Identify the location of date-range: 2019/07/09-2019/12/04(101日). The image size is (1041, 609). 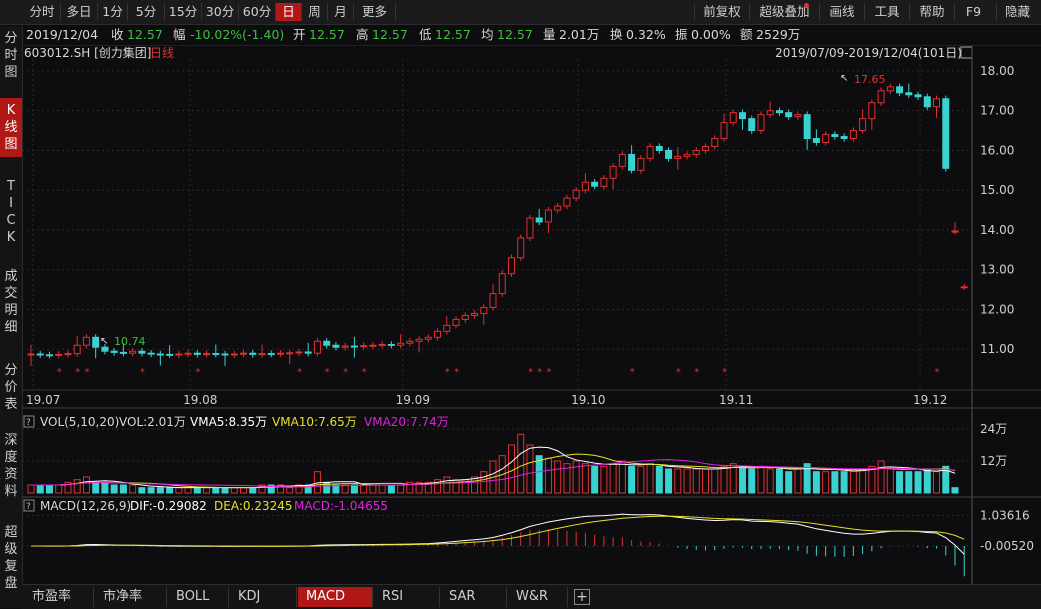
(868, 53).